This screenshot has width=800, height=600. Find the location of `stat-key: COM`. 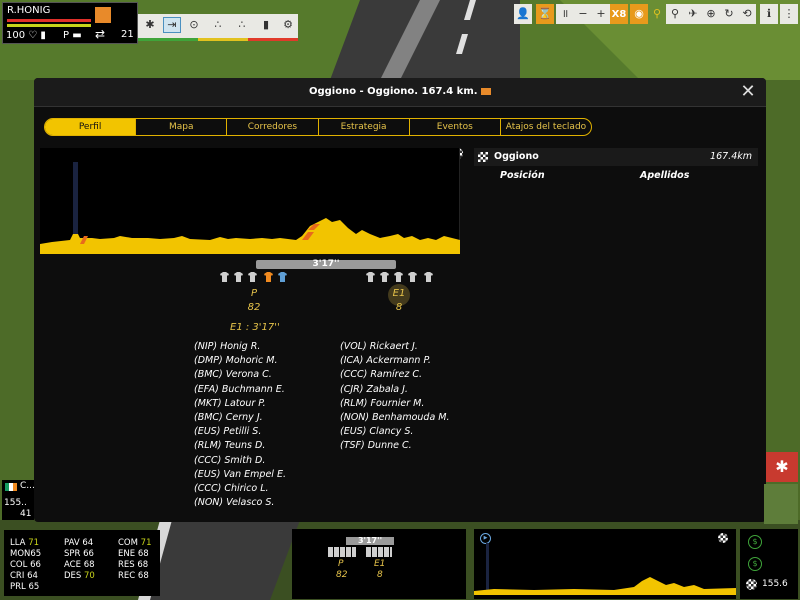

stat-key: COM is located at coordinates (128, 543).